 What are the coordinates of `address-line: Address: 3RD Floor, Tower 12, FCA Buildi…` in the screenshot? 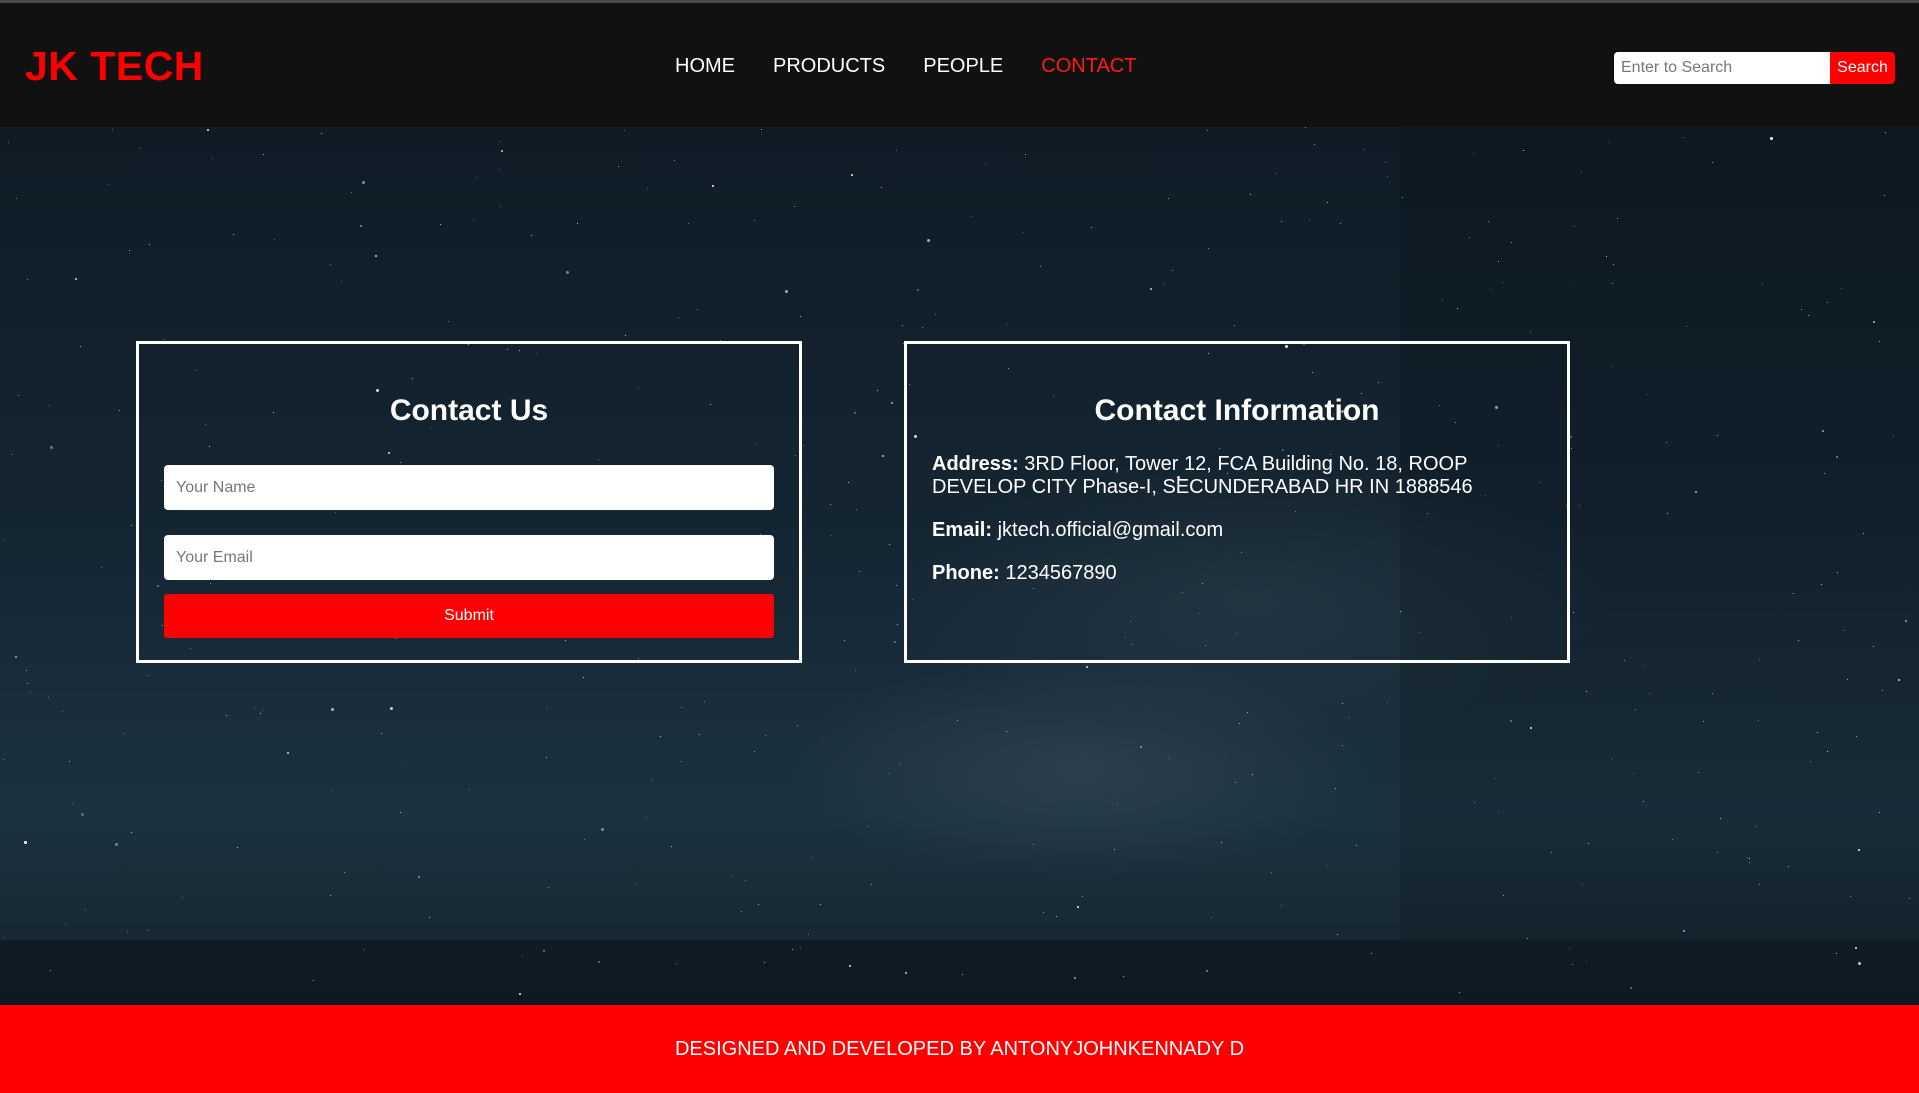 It's located at (1212, 476).